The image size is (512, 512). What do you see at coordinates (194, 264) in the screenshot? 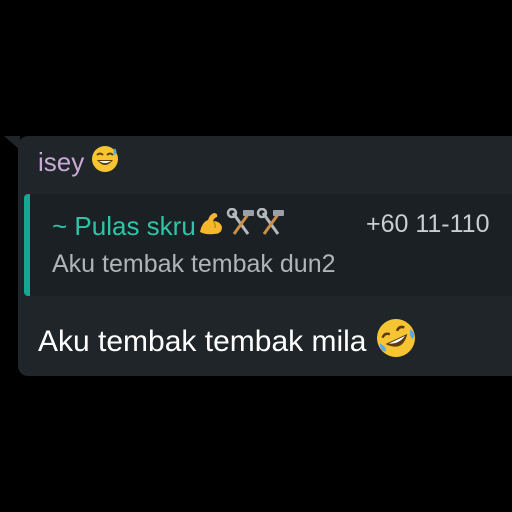
I see `quote-text: Aku tembak tembak dun2` at bounding box center [194, 264].